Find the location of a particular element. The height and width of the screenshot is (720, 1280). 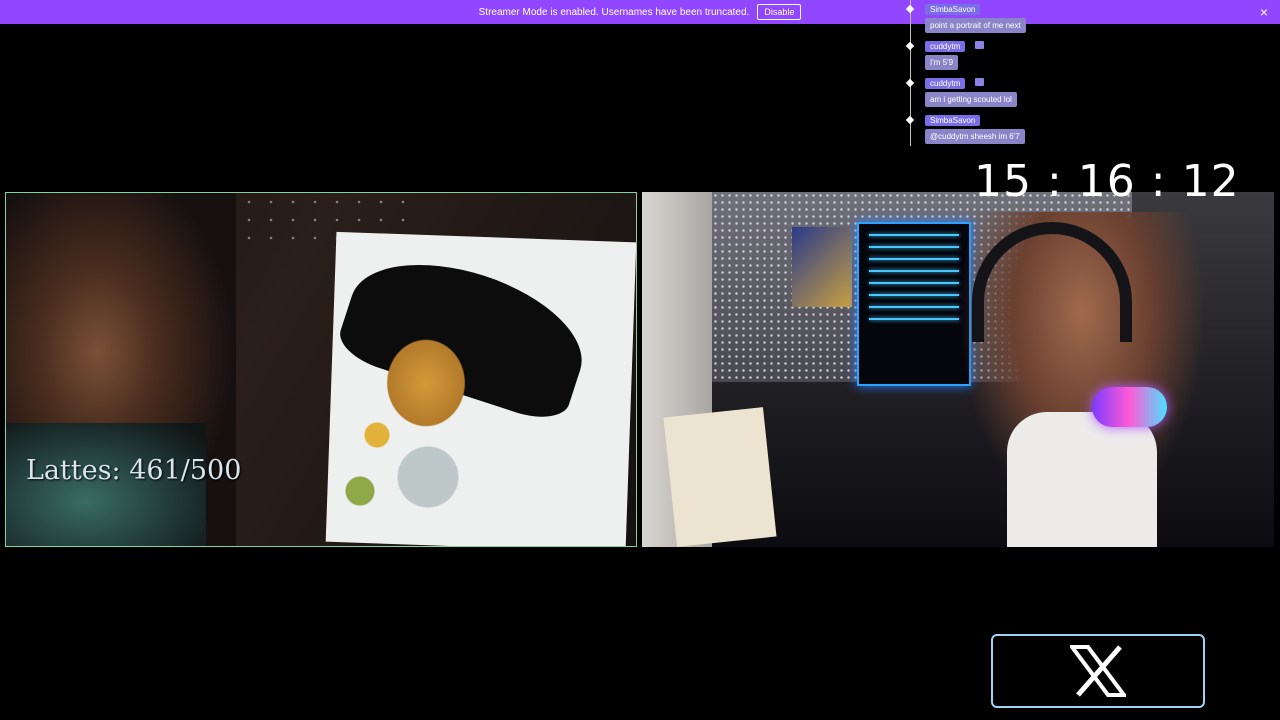

chat-text: am i getting scouted lol is located at coordinates (971, 99).